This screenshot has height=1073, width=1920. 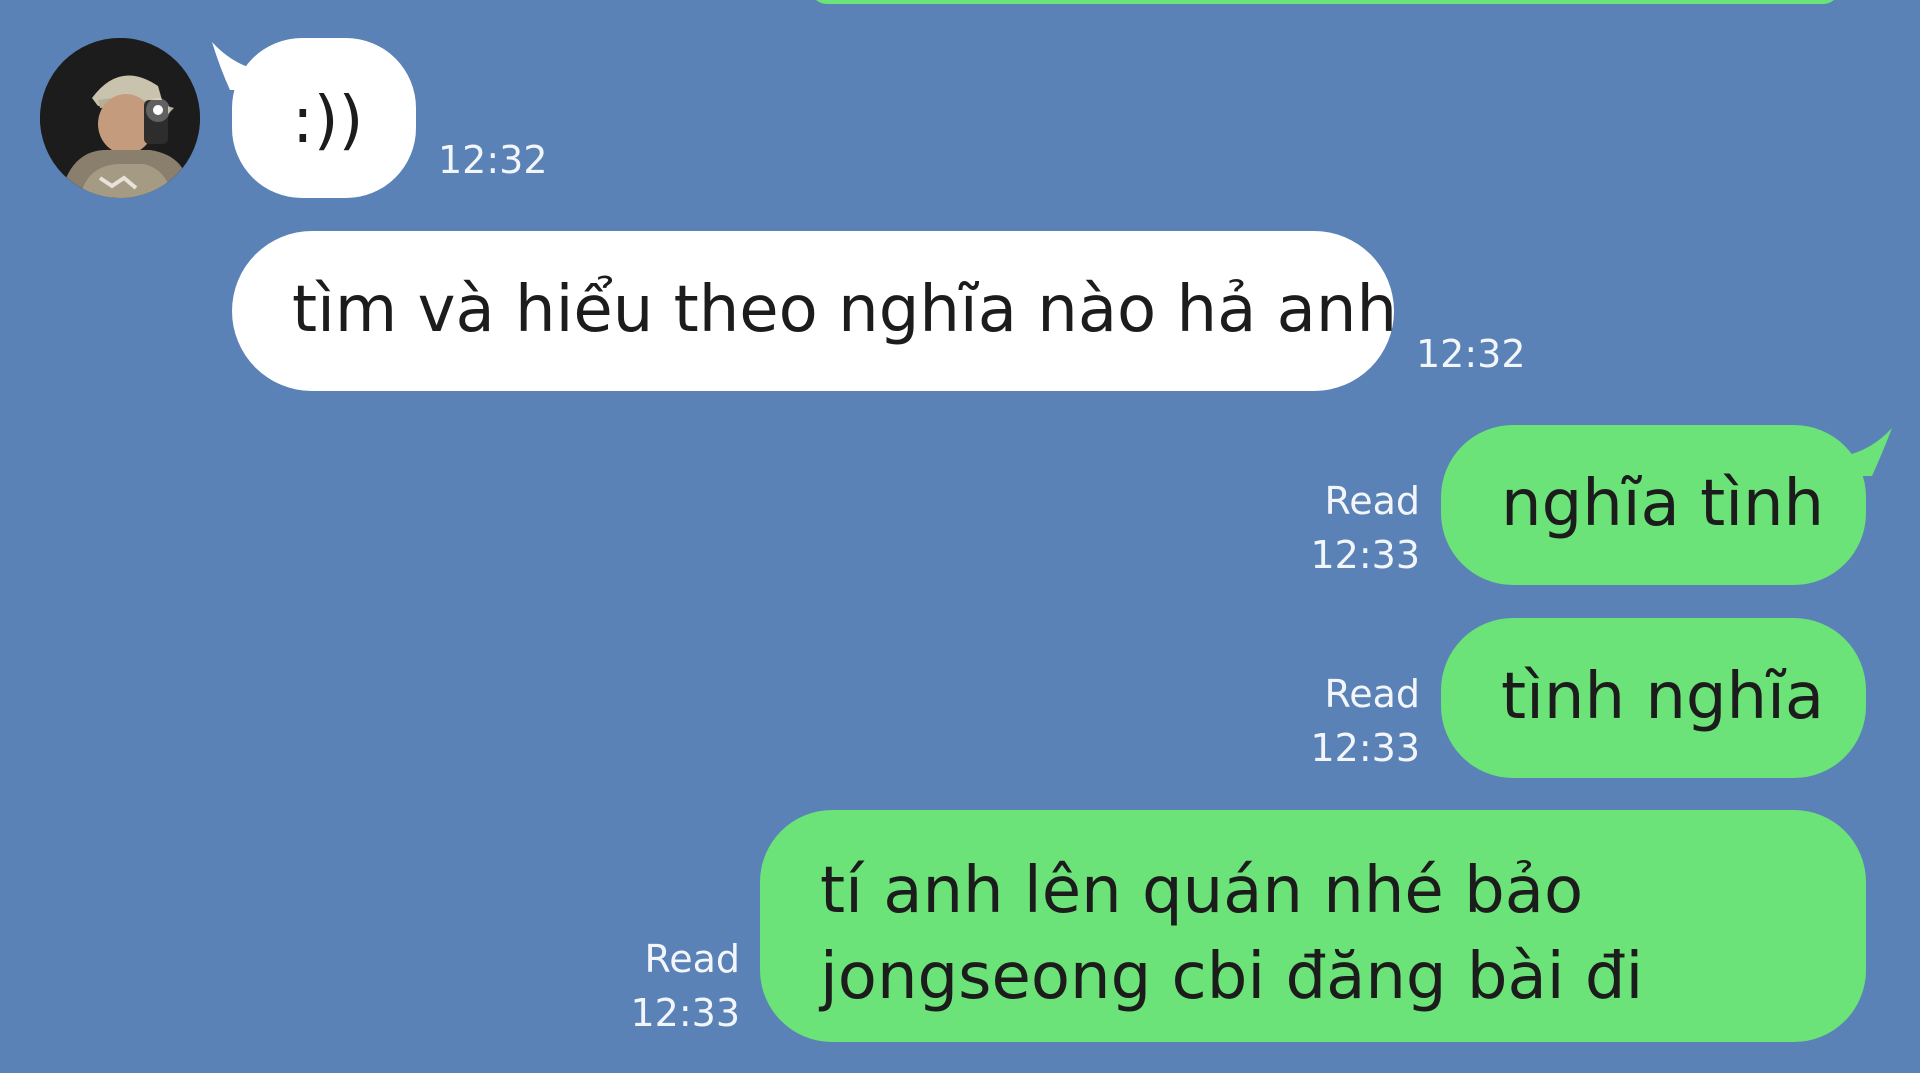 I want to click on message-text-line: jongseong cbi đăng bài đi, so click(x=1232, y=977).